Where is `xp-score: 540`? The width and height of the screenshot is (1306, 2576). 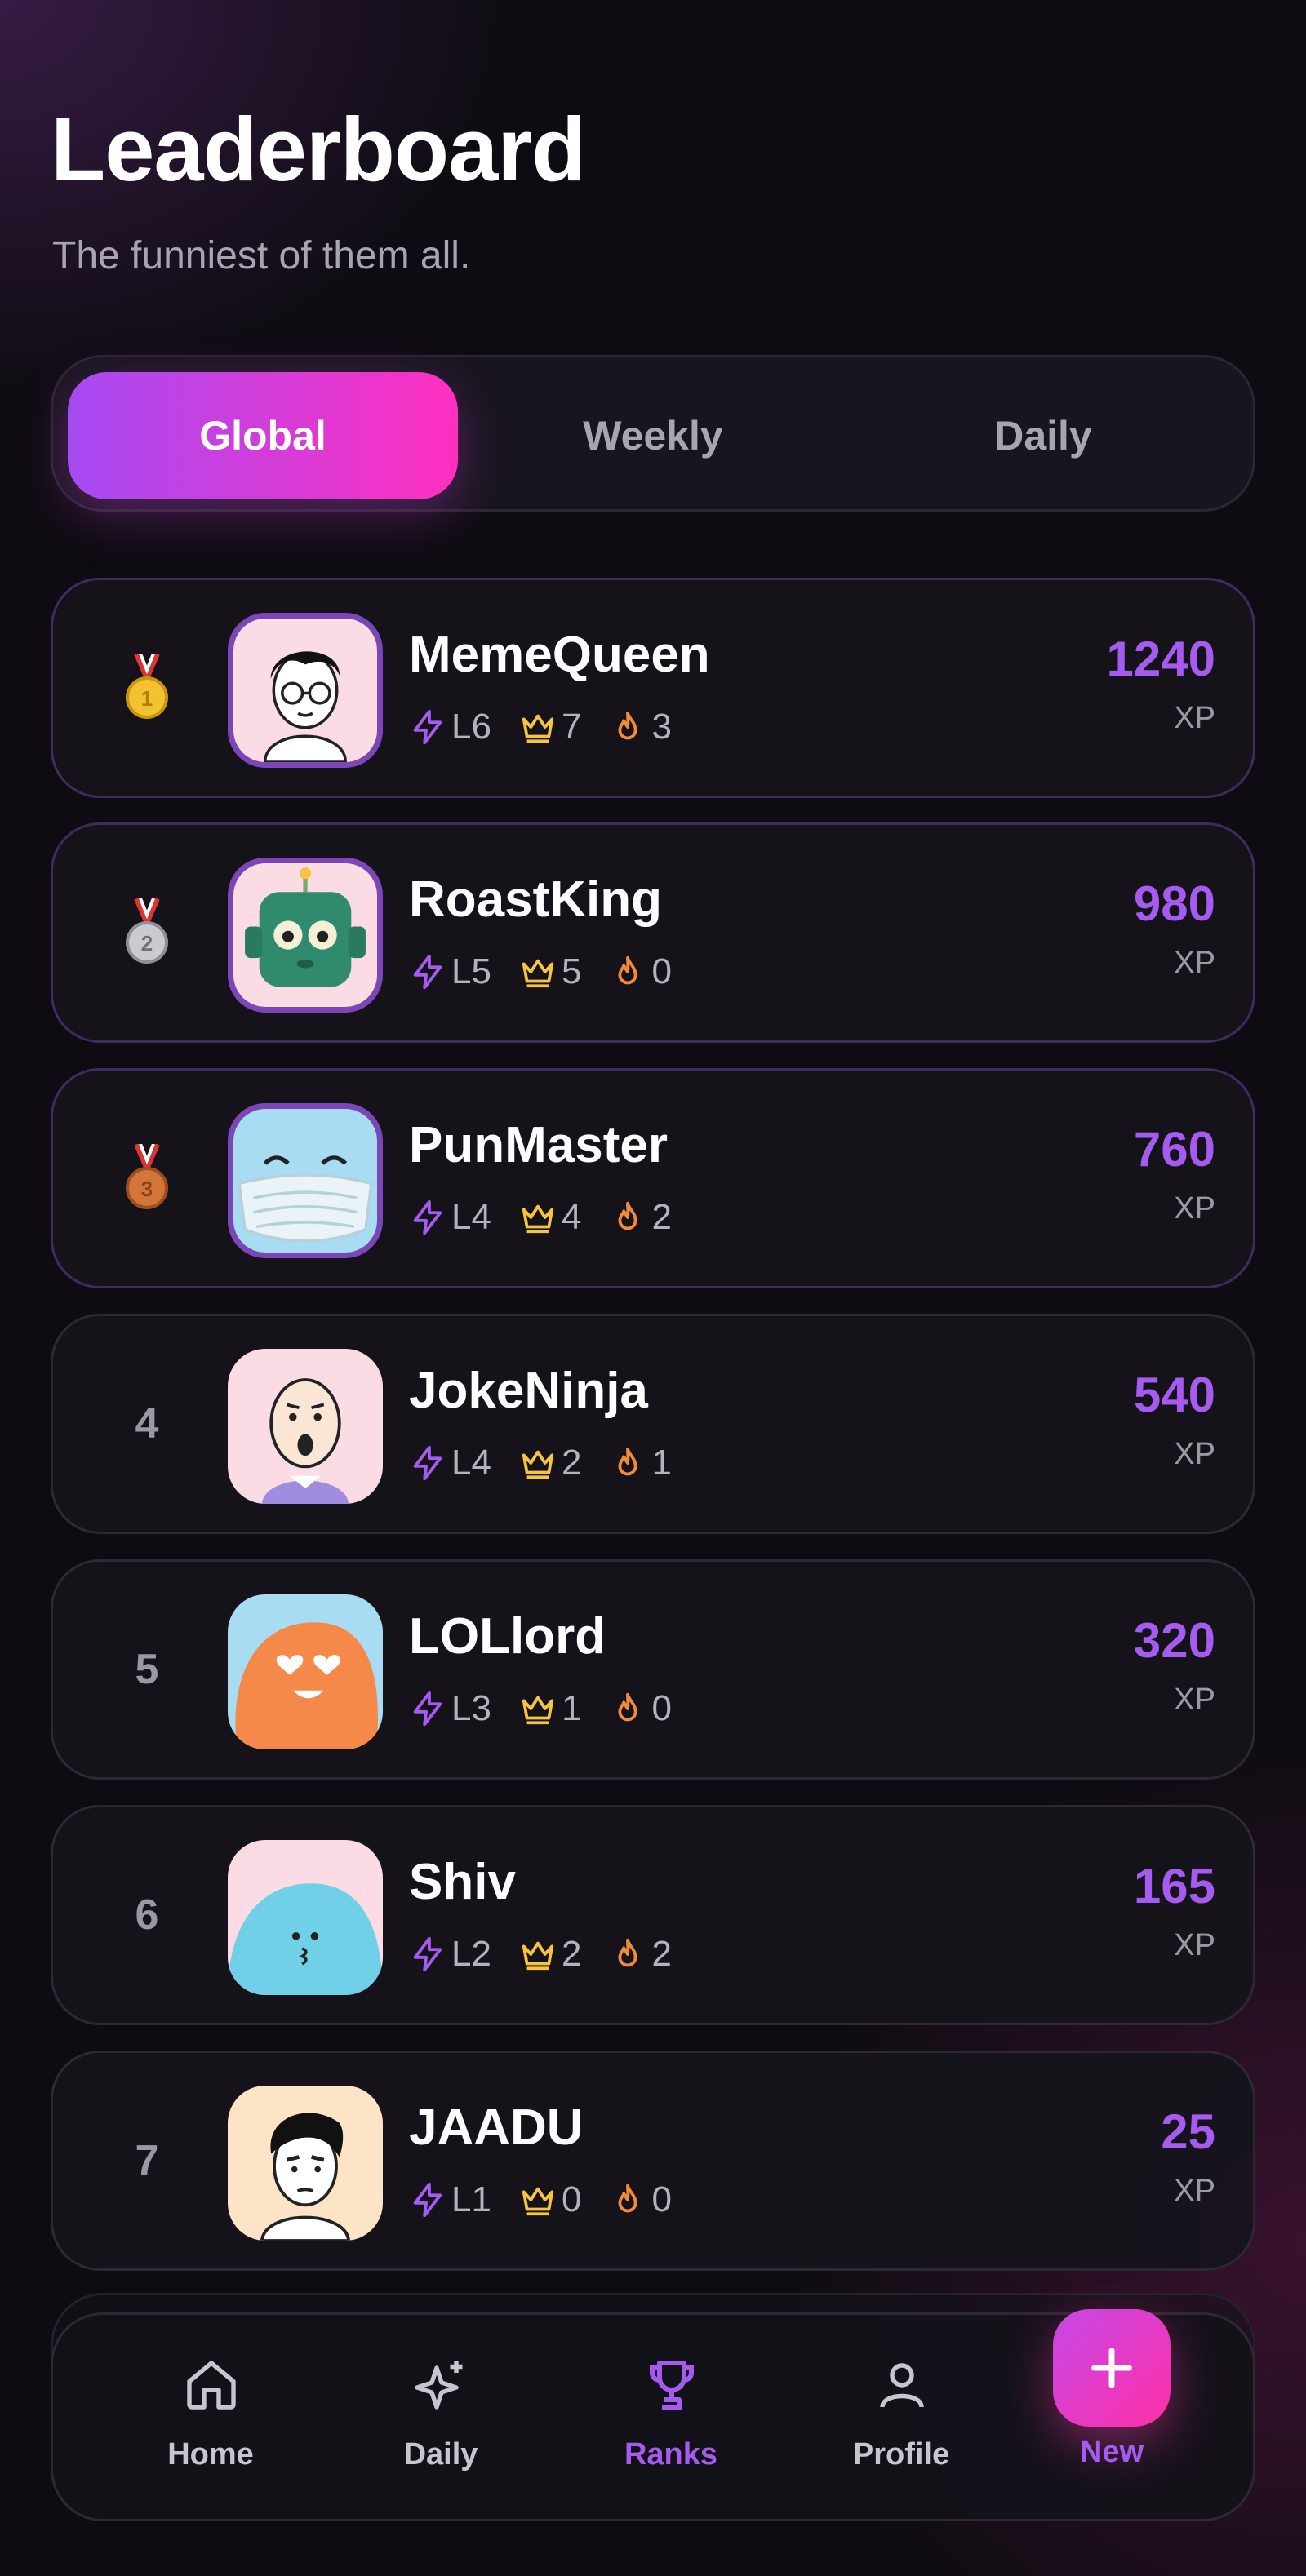
xp-score: 540 is located at coordinates (1174, 1395).